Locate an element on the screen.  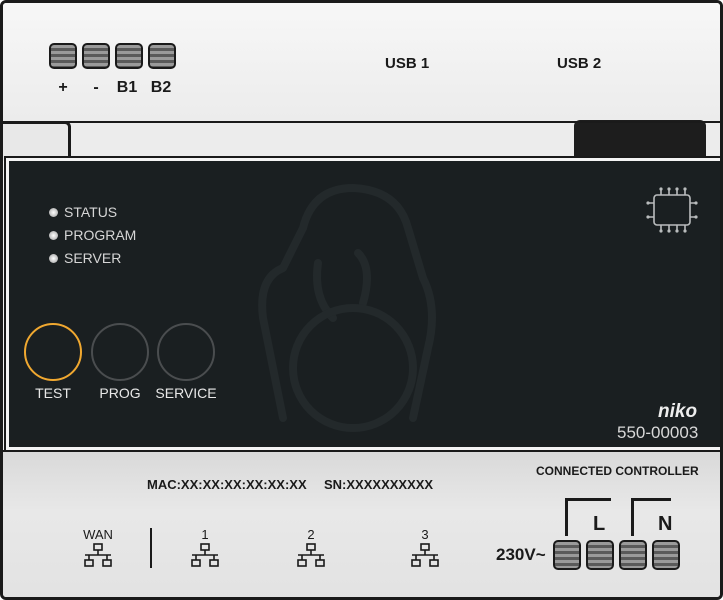
hand-watermark-icon is located at coordinates (347, 308).